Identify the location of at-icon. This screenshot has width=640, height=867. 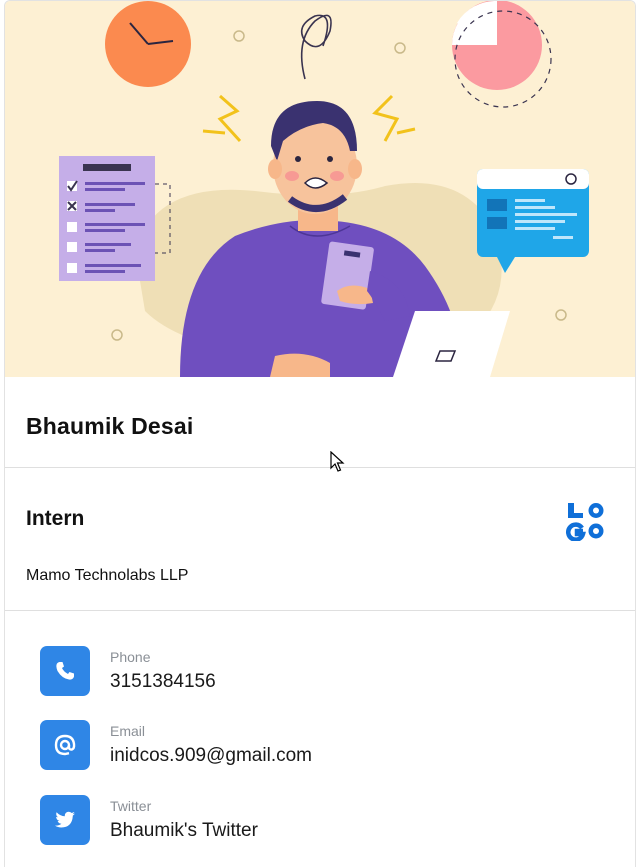
(65, 745).